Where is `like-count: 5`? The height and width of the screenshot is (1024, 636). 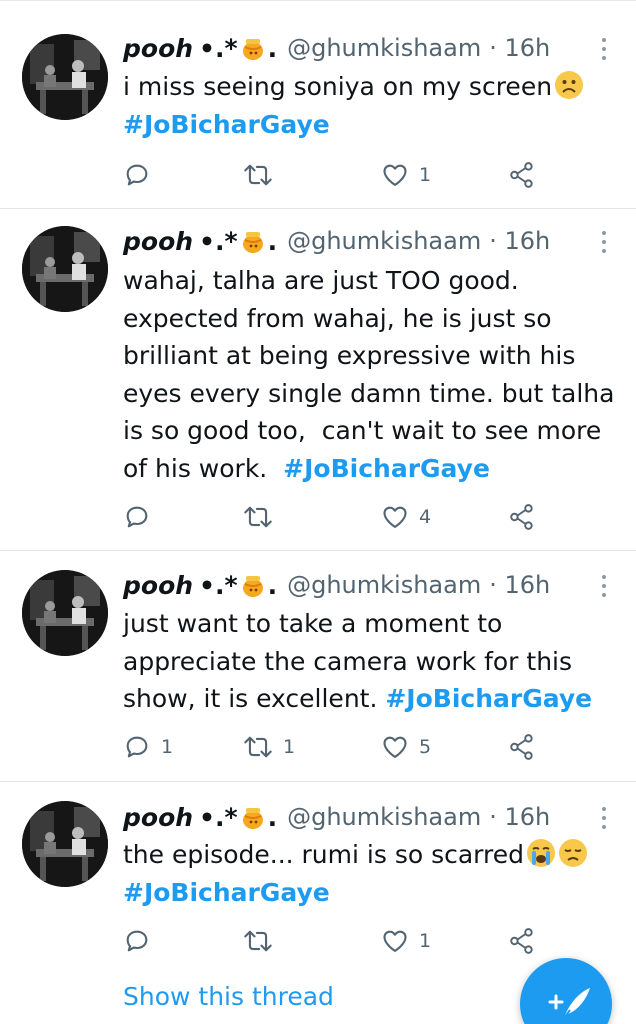 like-count: 5 is located at coordinates (425, 747).